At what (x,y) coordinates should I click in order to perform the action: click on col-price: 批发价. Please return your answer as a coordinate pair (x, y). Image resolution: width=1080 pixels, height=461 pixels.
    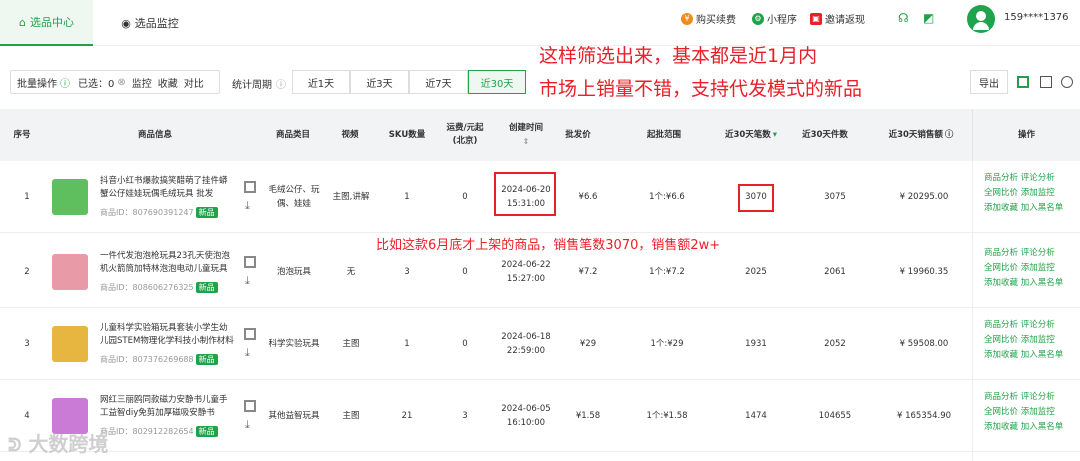
    Looking at the image, I should click on (578, 135).